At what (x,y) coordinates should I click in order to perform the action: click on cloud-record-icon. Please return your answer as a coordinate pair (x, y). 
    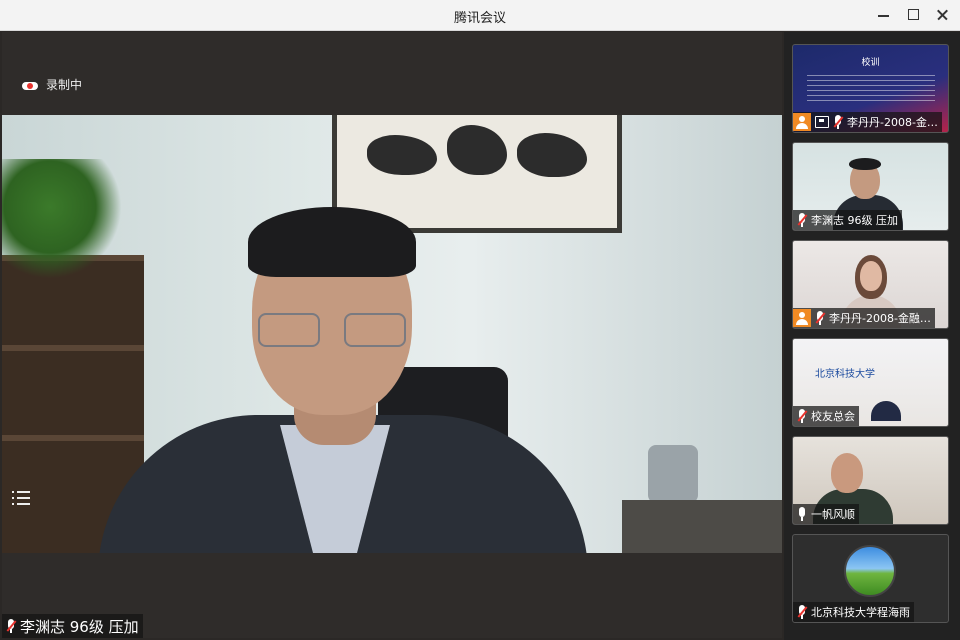
    Looking at the image, I should click on (30, 84).